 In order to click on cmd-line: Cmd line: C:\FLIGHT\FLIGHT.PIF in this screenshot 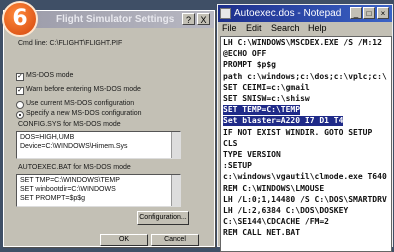, I will do `click(70, 43)`.